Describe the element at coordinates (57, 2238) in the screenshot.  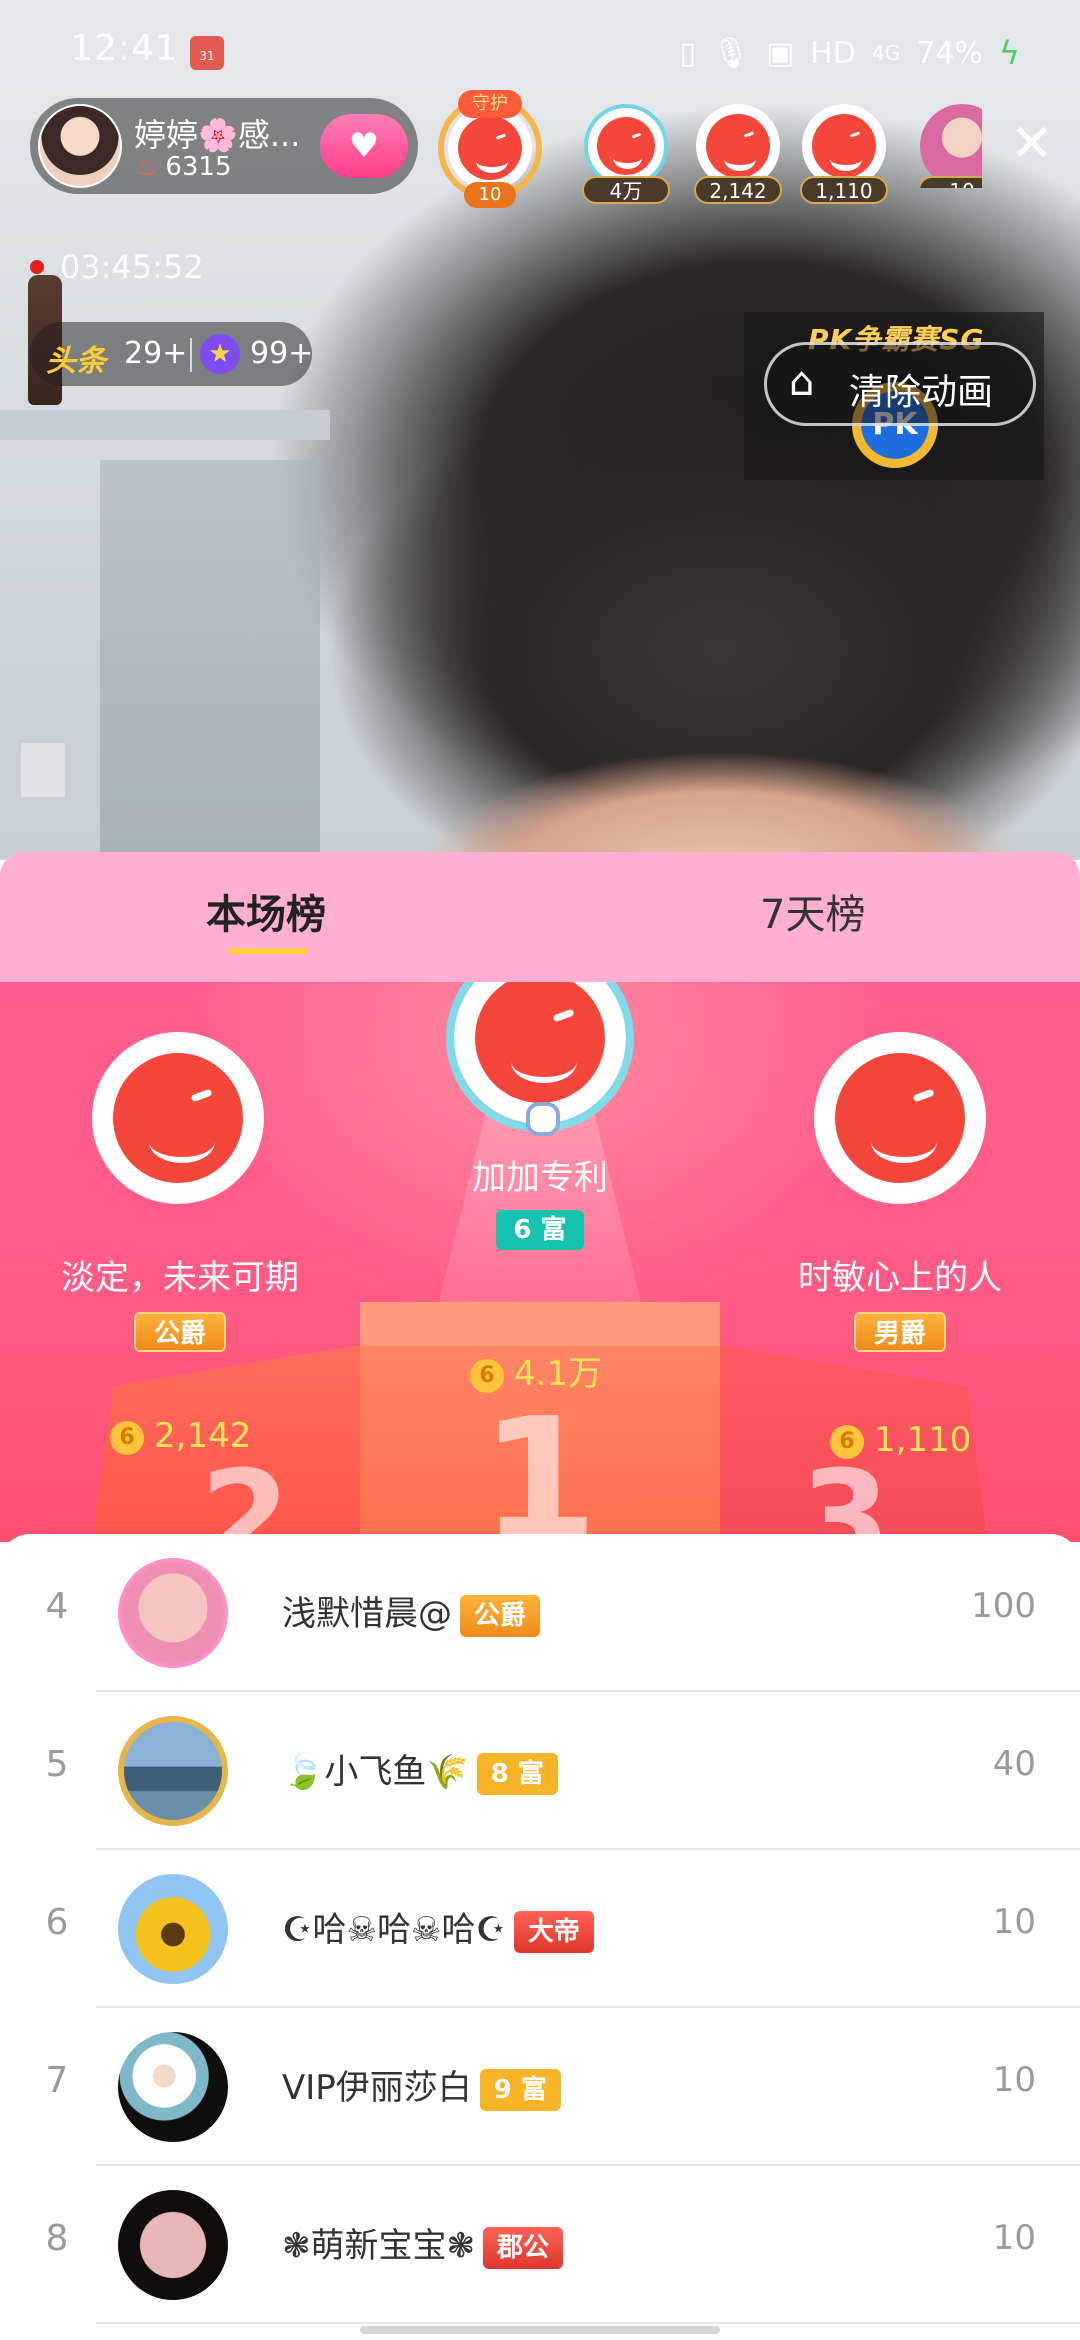
I see `list-rank: 8` at that location.